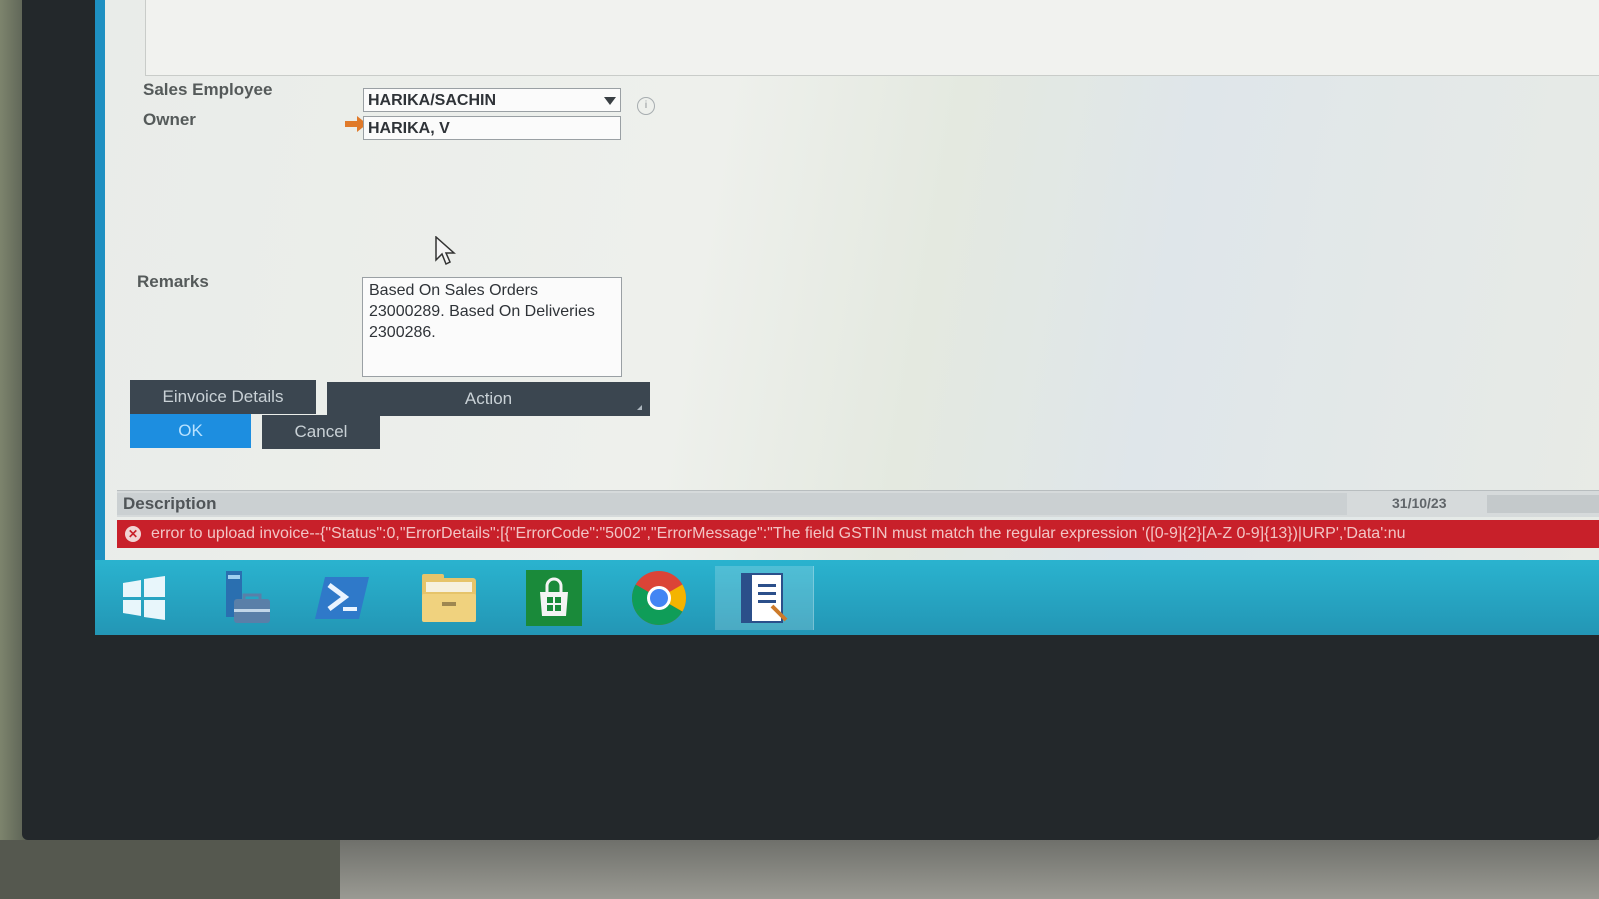 The width and height of the screenshot is (1599, 899). I want to click on header-panel, so click(872, 38).